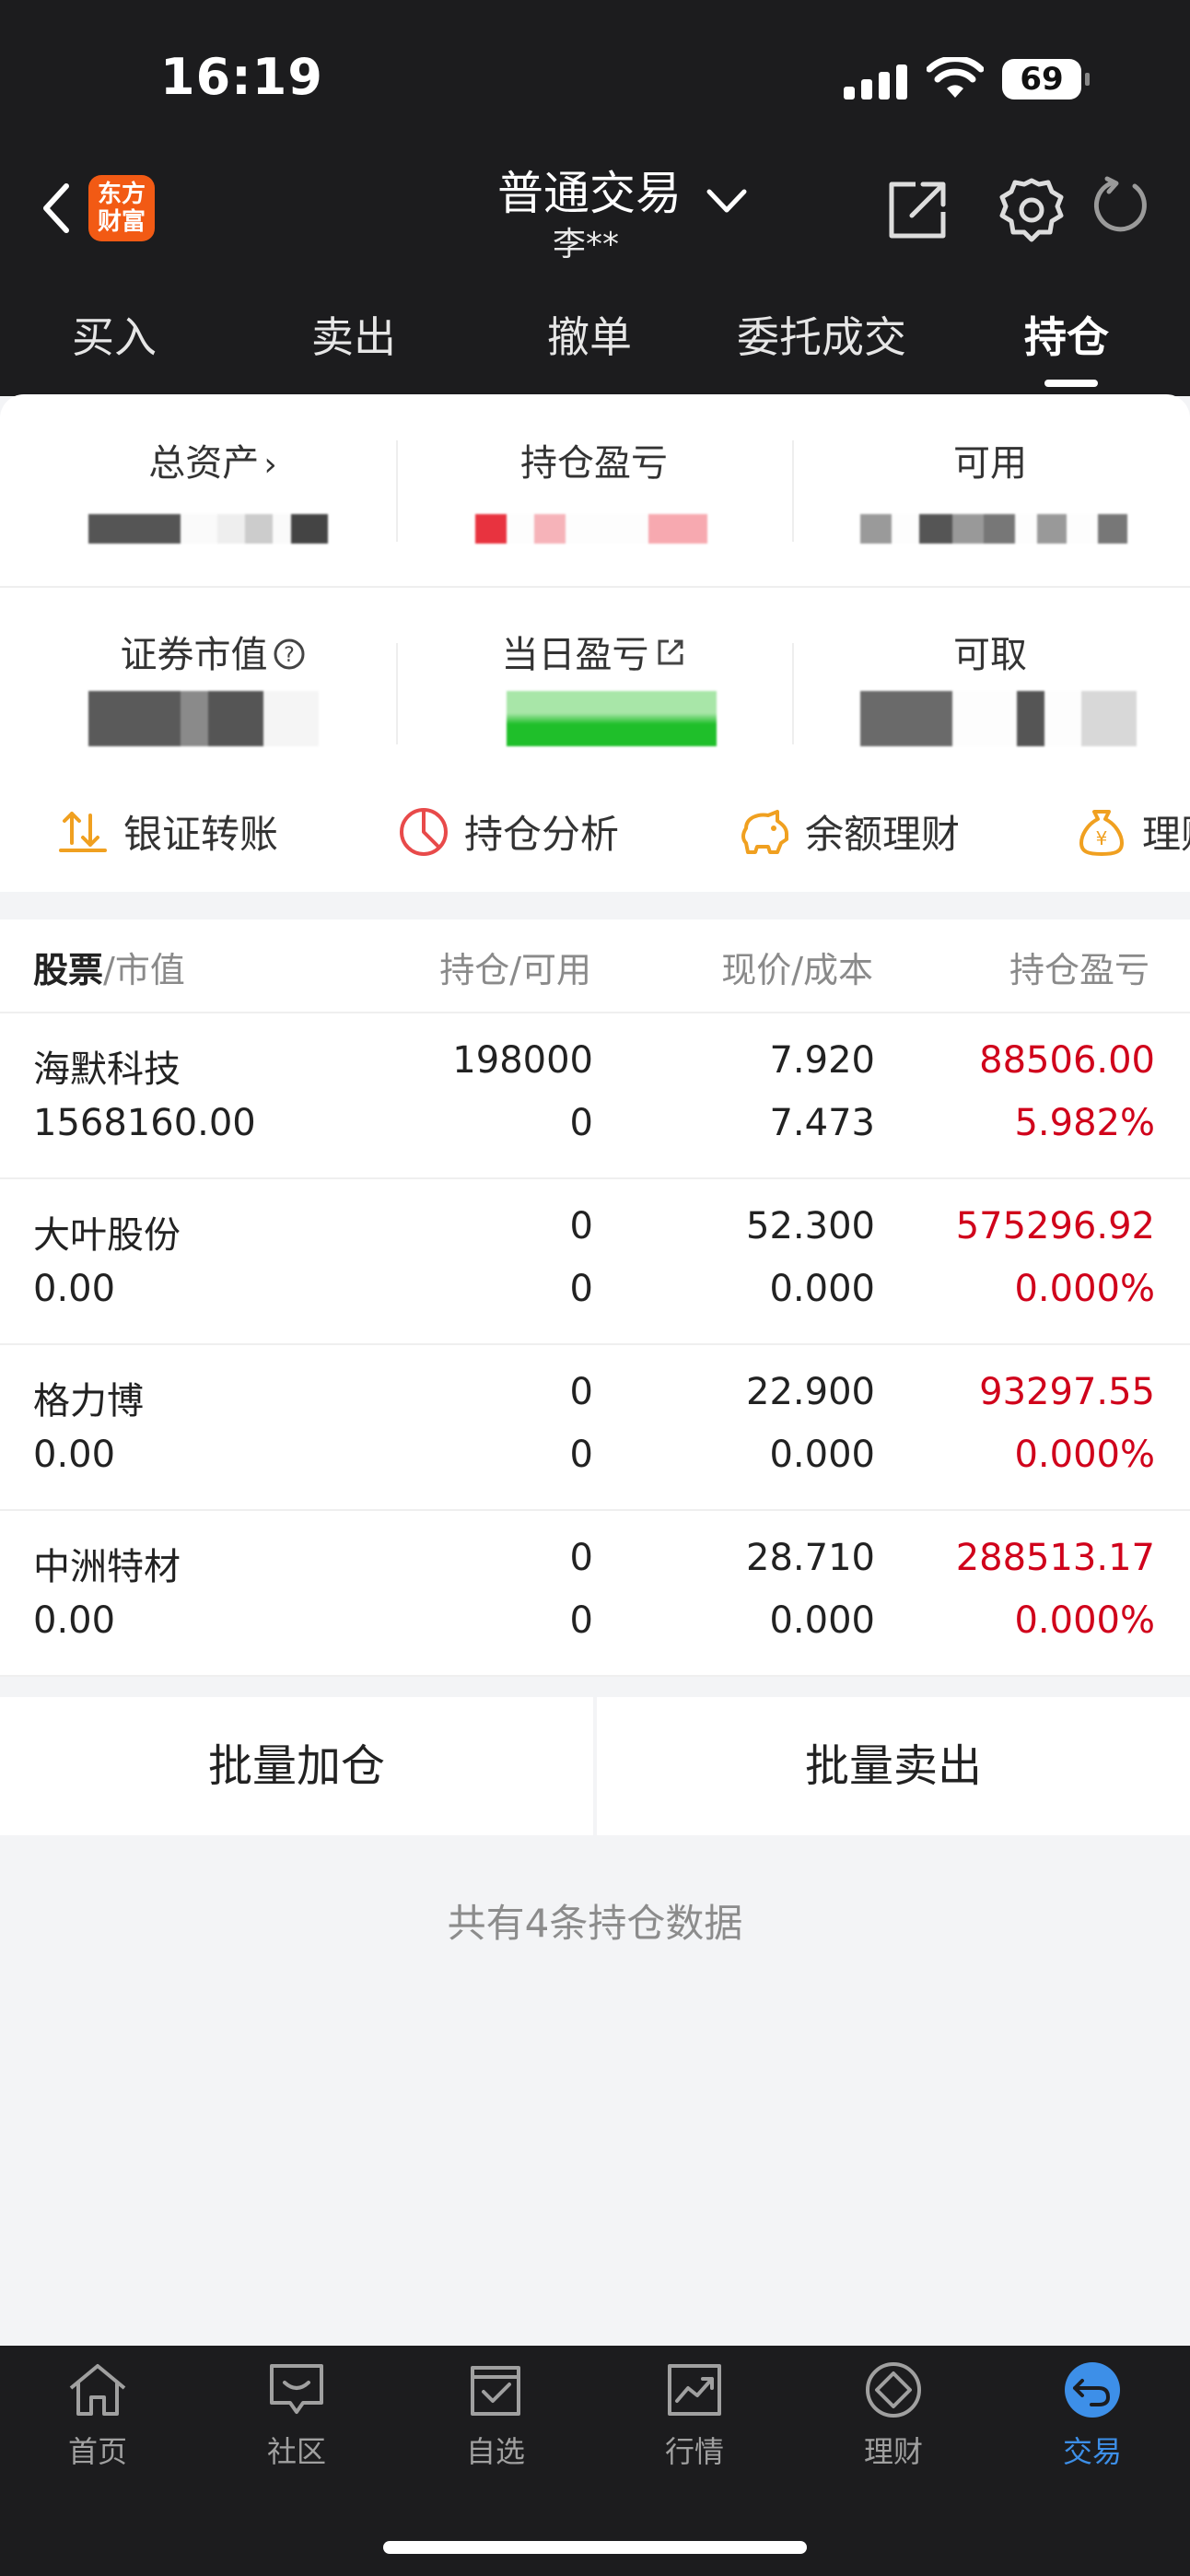 The width and height of the screenshot is (1190, 2576). What do you see at coordinates (203, 718) in the screenshot?
I see `market-value-redacted` at bounding box center [203, 718].